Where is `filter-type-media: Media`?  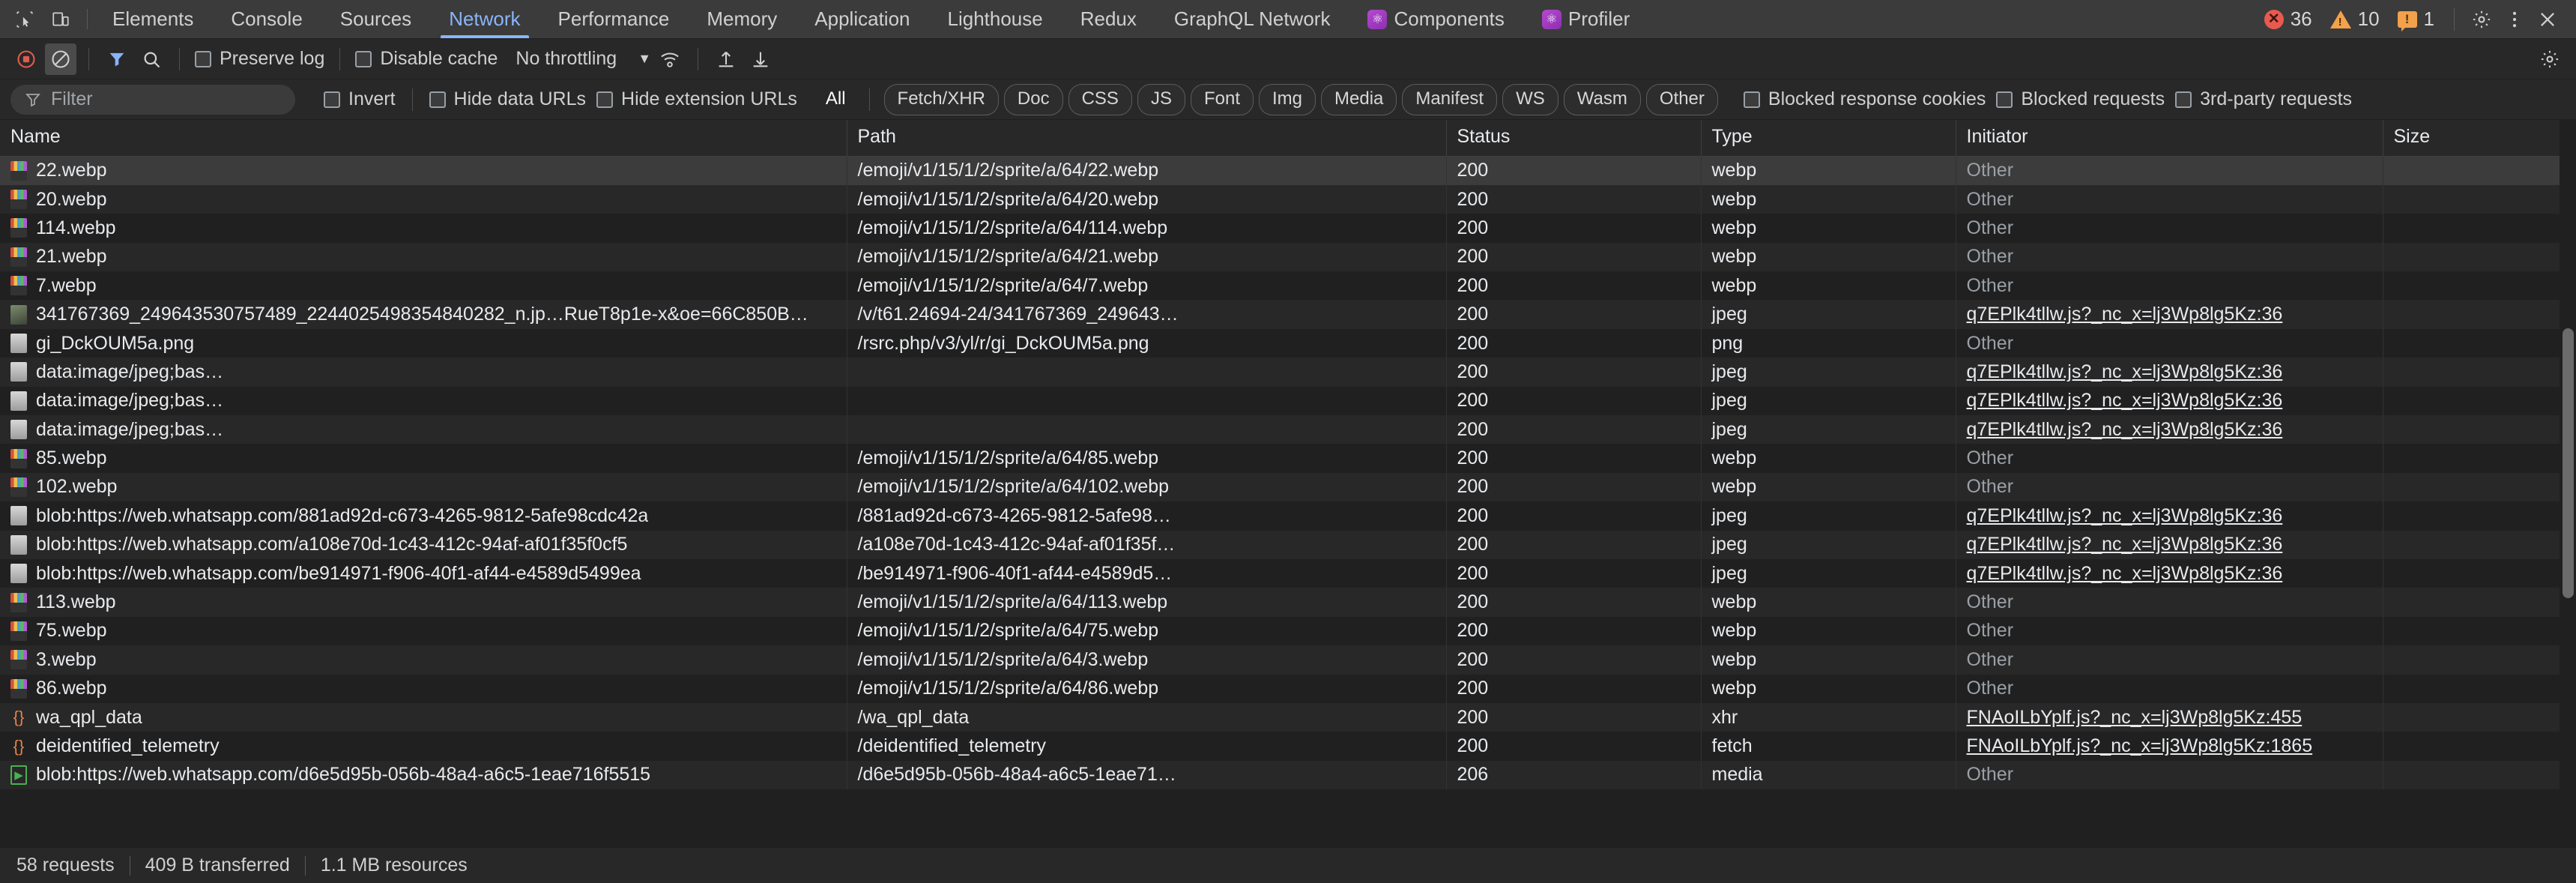
filter-type-media: Media is located at coordinates (1359, 99).